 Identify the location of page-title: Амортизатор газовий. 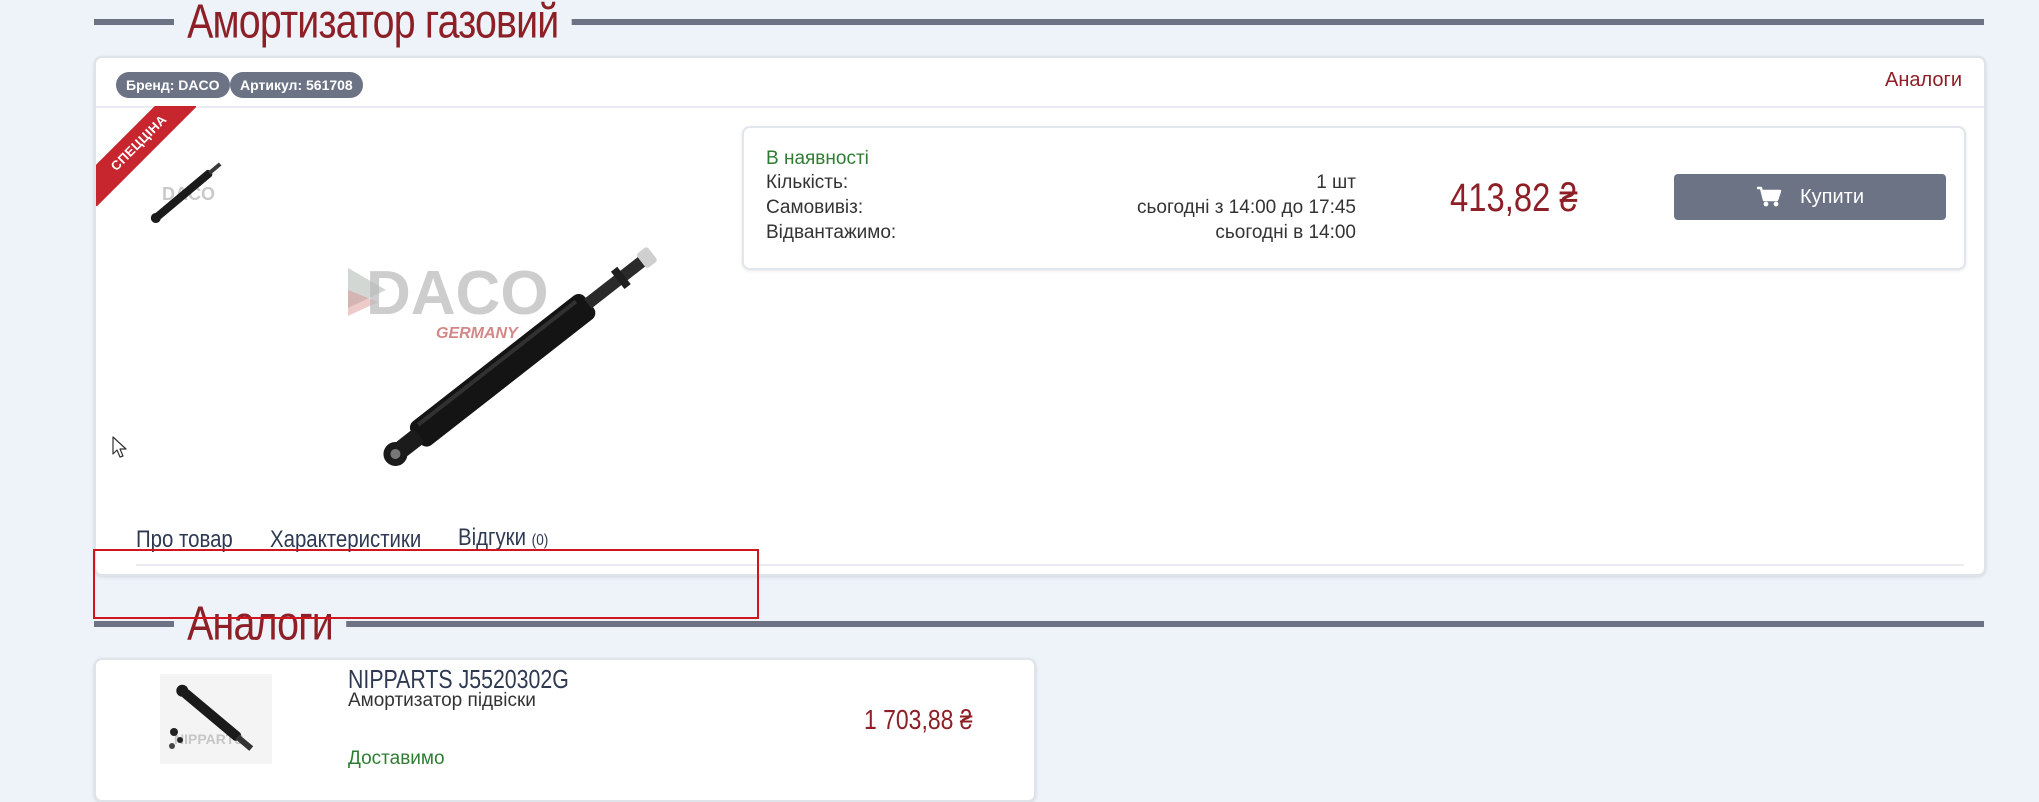
(373, 25).